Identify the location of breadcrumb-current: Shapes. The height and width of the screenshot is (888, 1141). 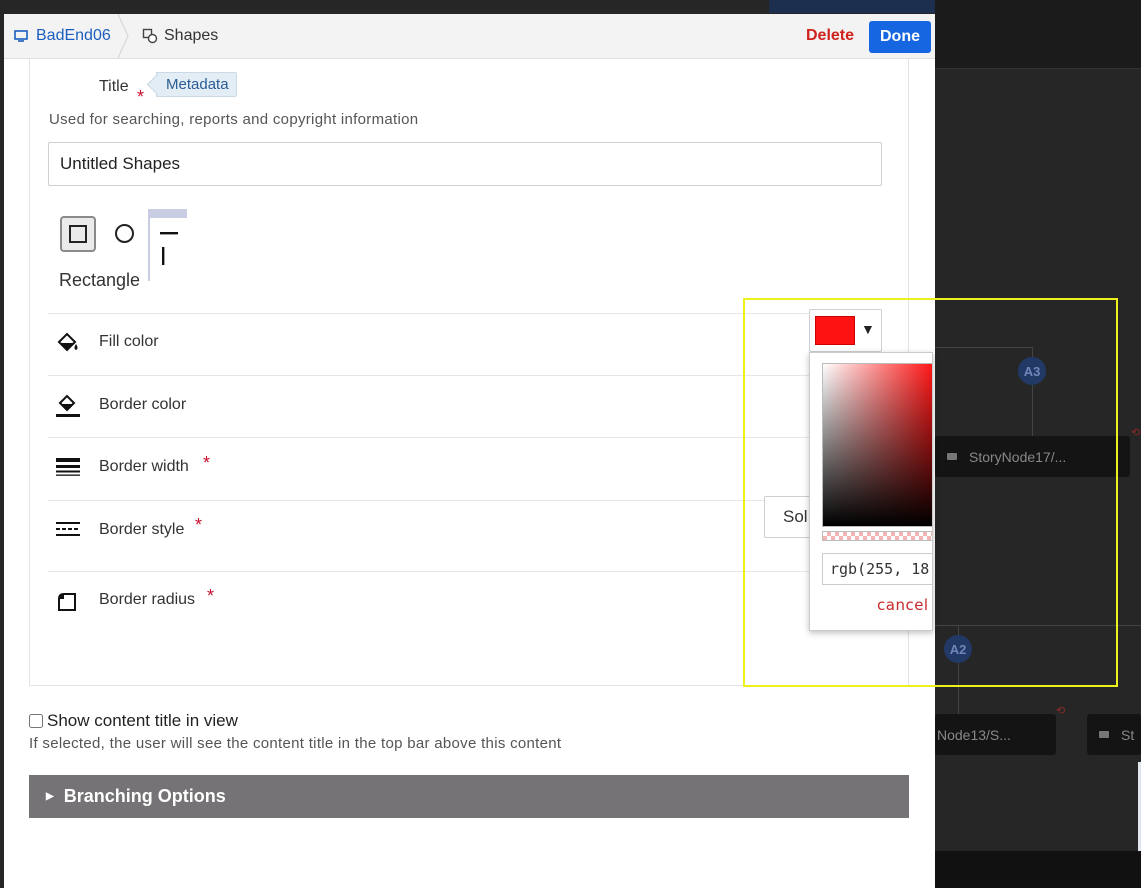
(180, 36).